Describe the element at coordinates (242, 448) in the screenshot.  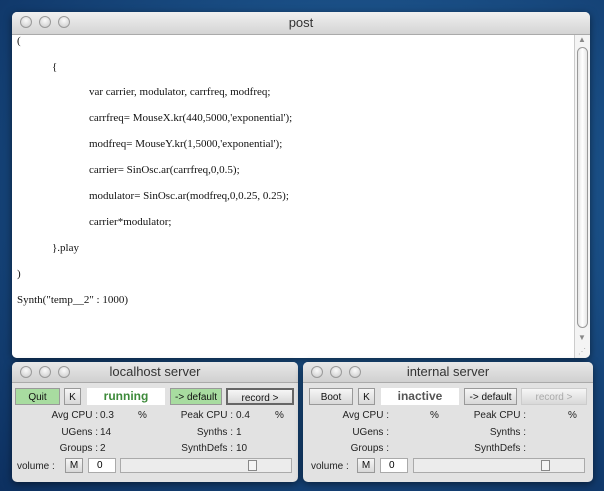
I see `synthdefs-value: 10` at that location.